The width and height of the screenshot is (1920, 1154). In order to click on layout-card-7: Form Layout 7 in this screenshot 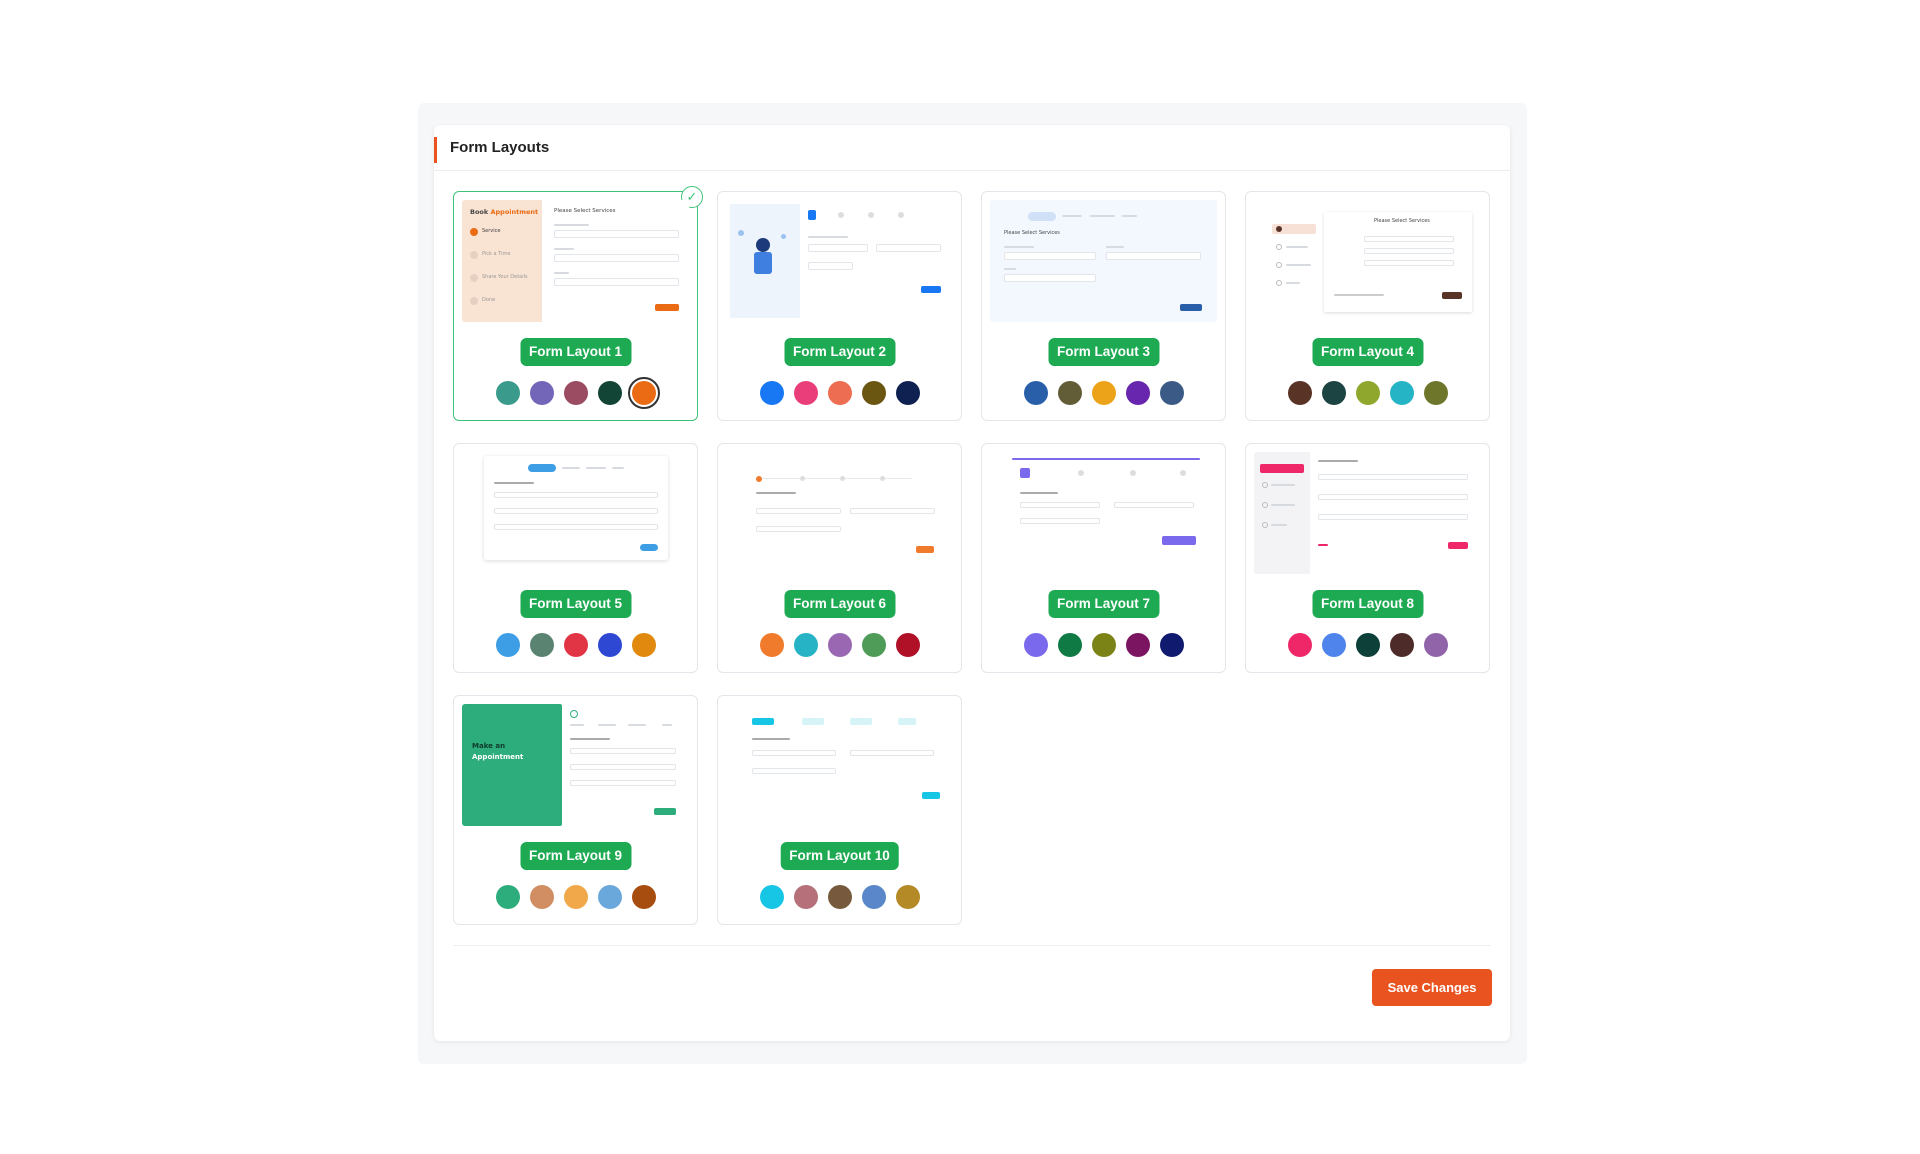, I will do `click(1103, 558)`.